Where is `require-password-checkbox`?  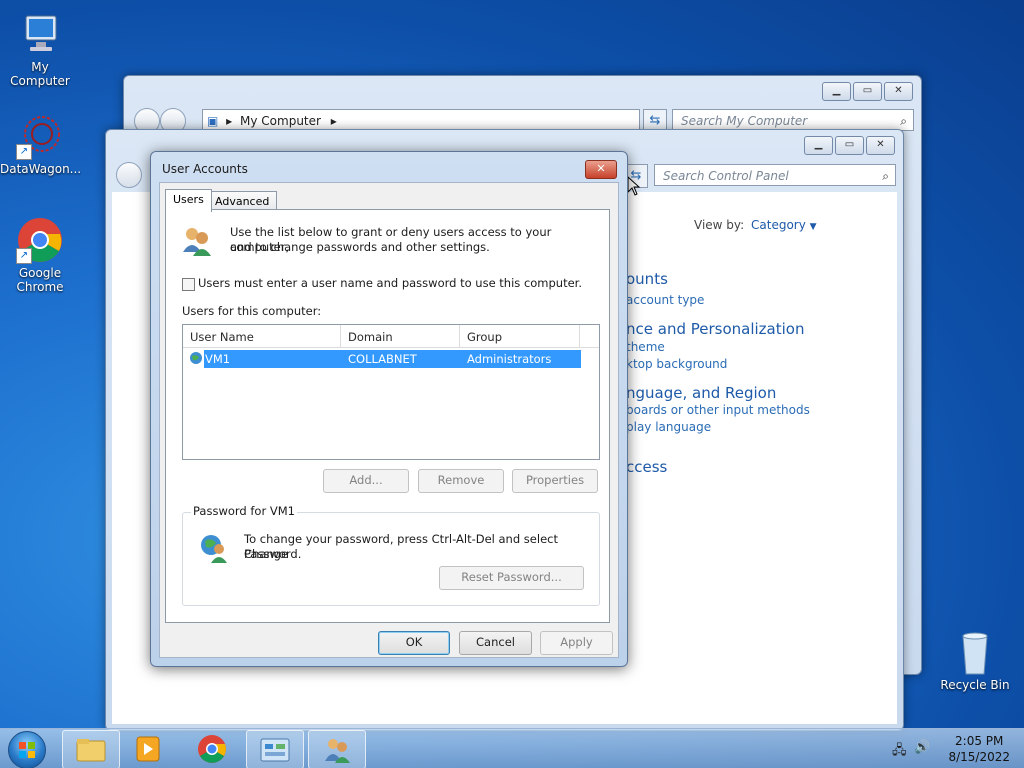
require-password-checkbox is located at coordinates (188, 284).